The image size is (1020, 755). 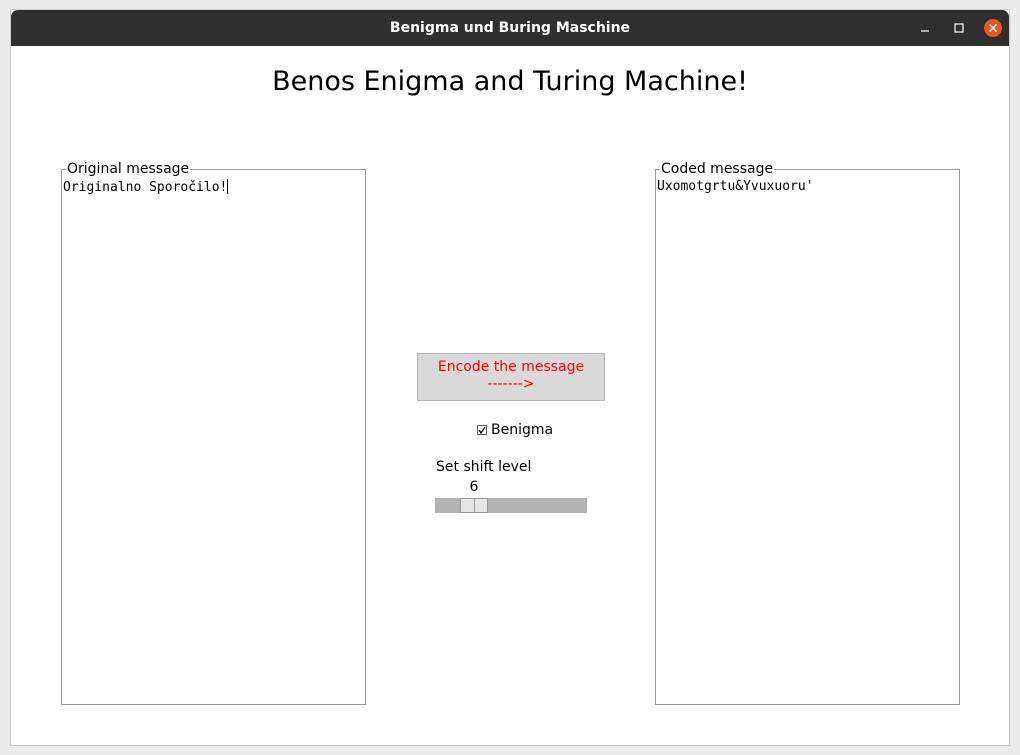 I want to click on coded-message-text: Uxomotgrtu&Yvuxuoru', so click(x=735, y=186).